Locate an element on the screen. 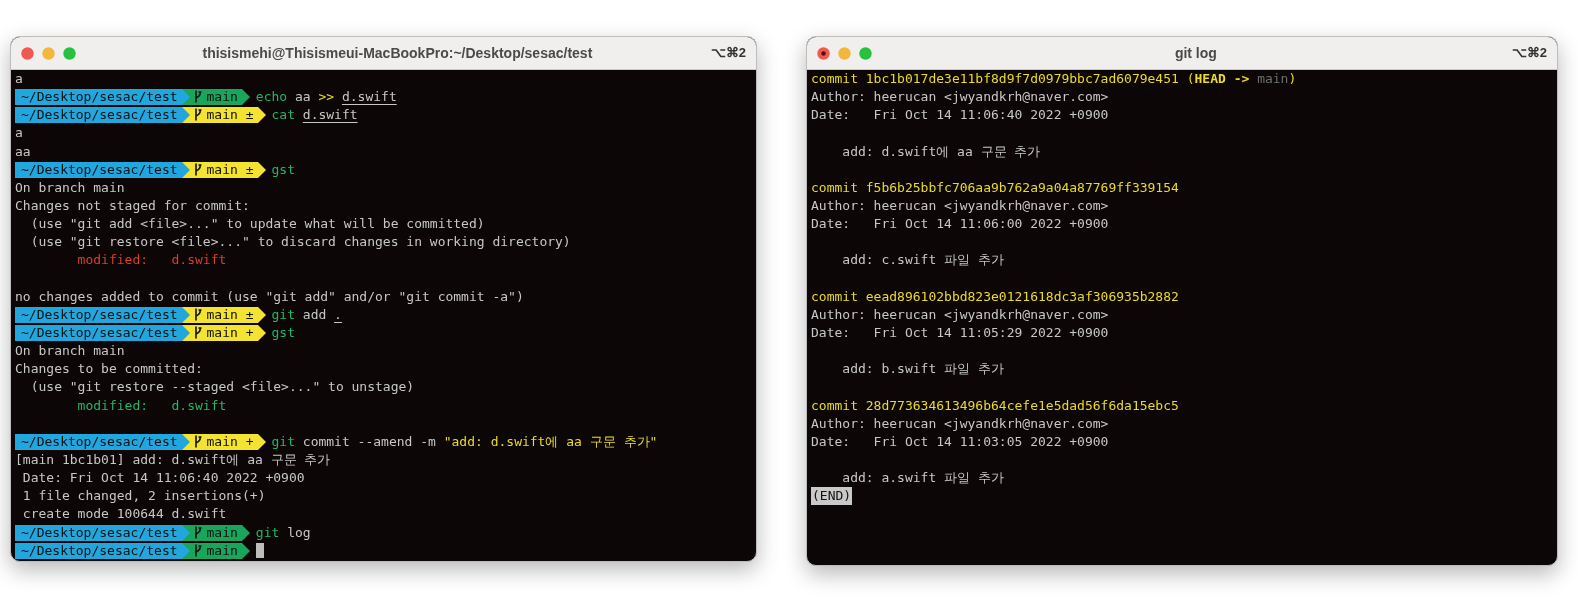 This screenshot has height=608, width=1578. command-text: . is located at coordinates (338, 314).